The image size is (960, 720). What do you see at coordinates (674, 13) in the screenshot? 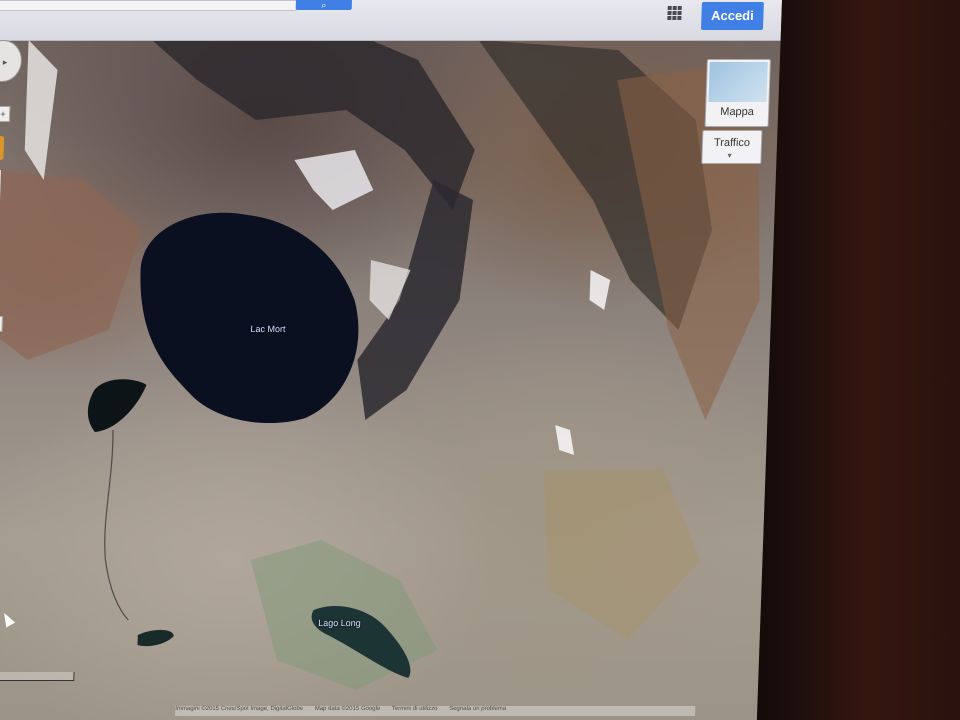
I see `apps-grid-icon` at bounding box center [674, 13].